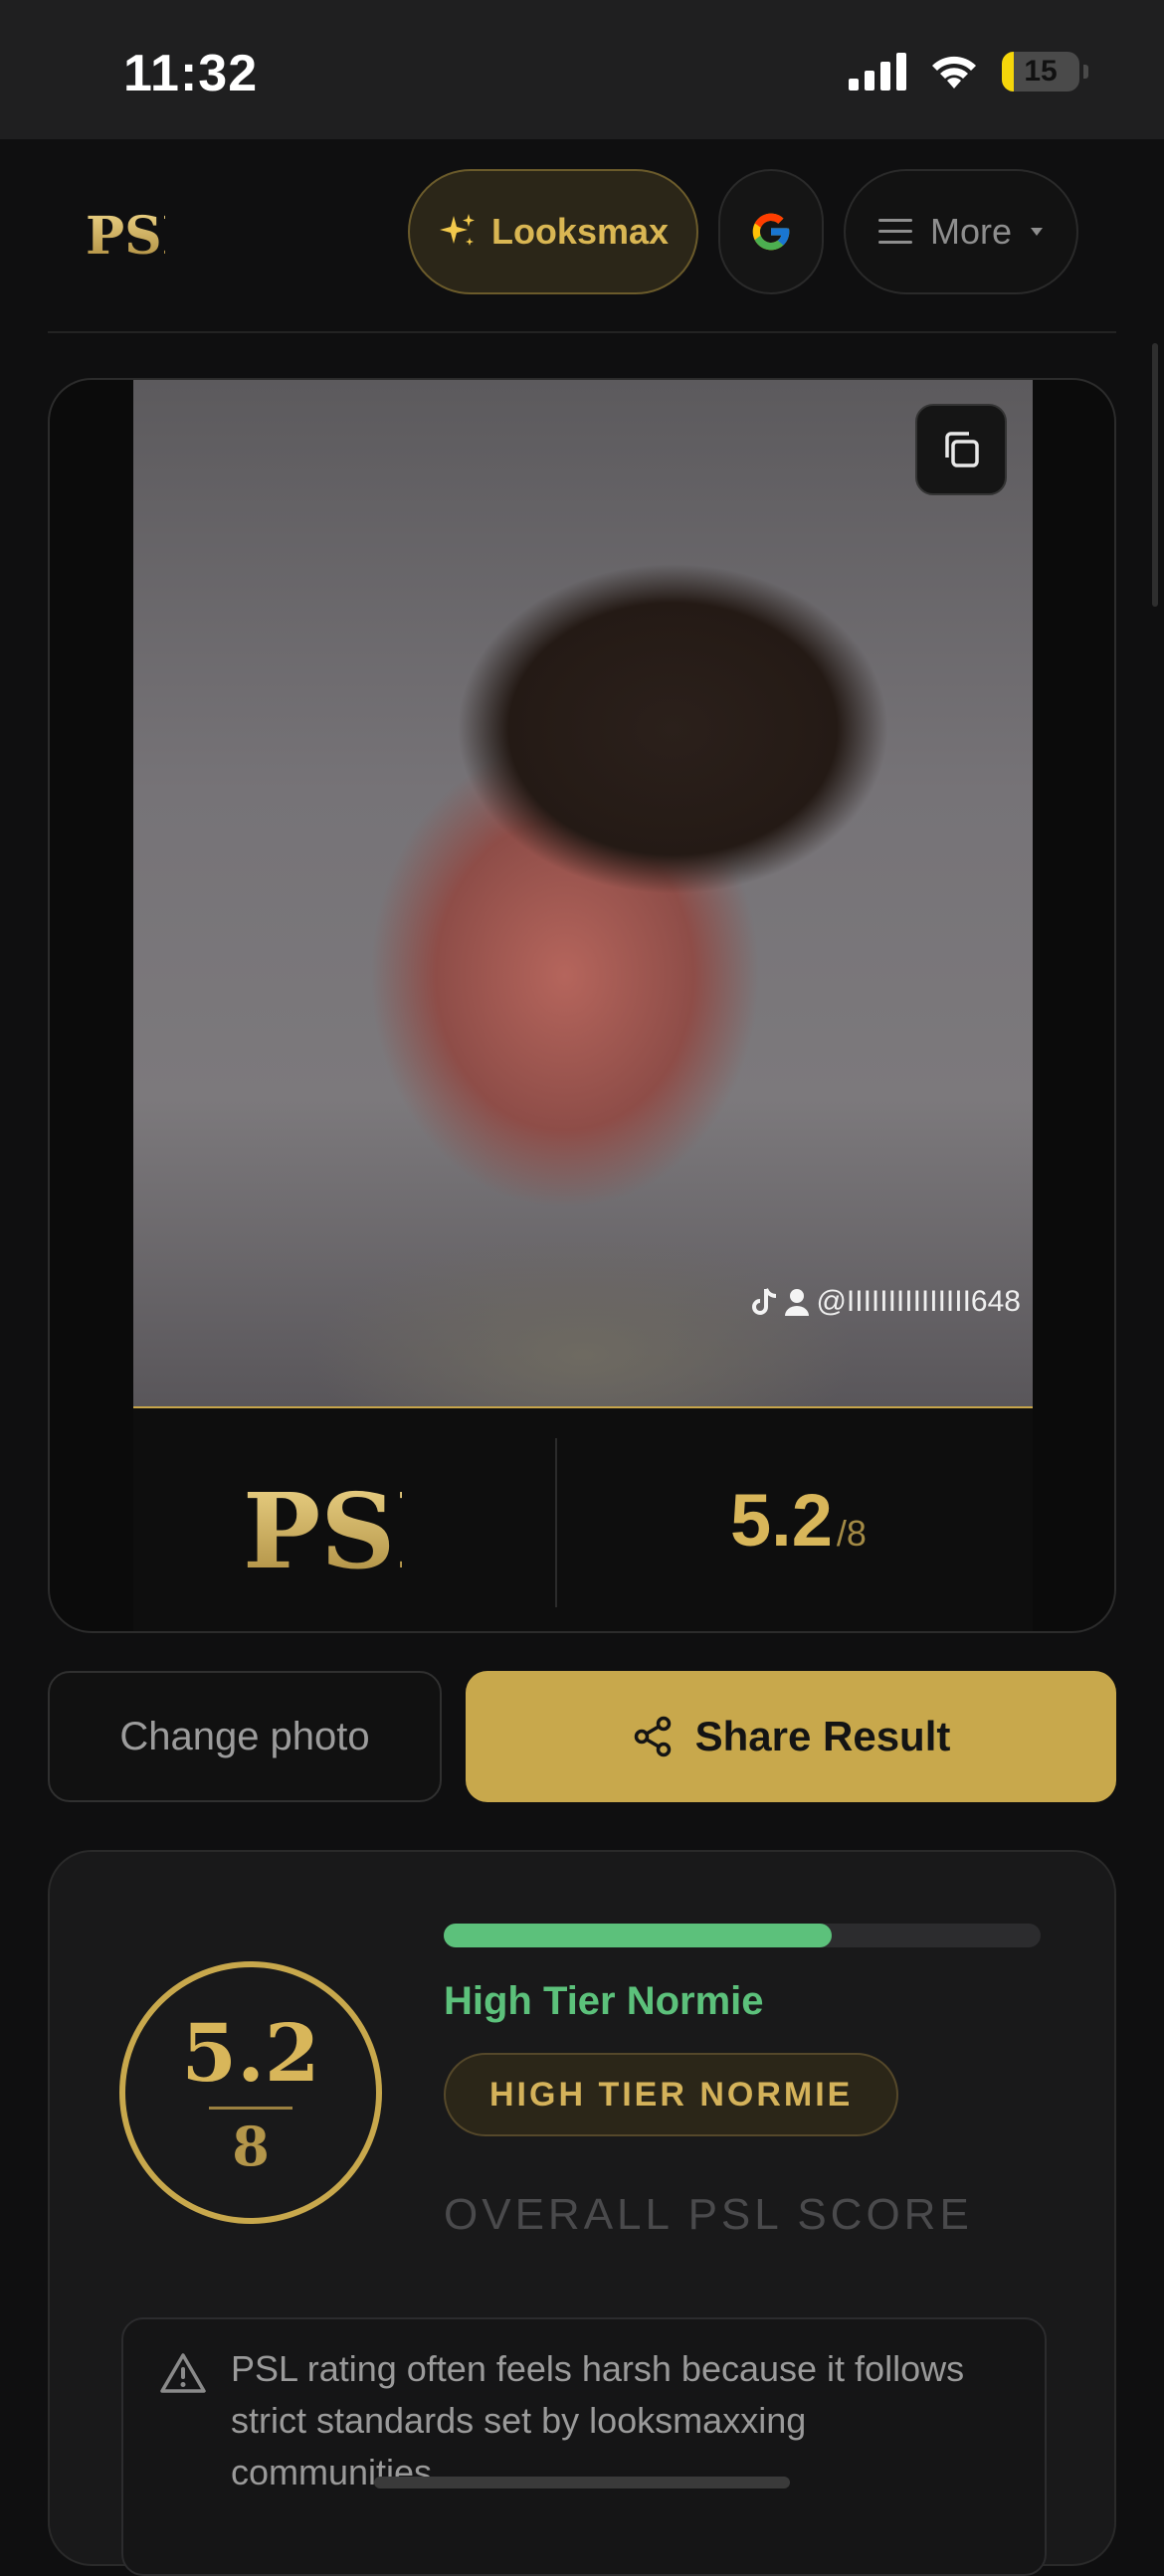  What do you see at coordinates (191, 73) in the screenshot?
I see `status-time: 11:32` at bounding box center [191, 73].